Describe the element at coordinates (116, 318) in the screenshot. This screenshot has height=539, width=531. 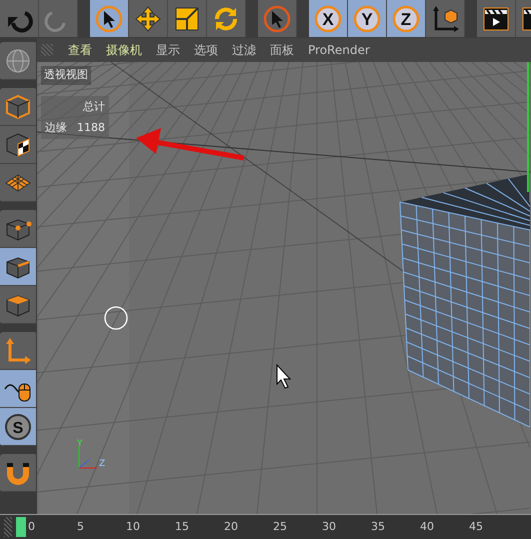
I see `brush-cursor-icon` at that location.